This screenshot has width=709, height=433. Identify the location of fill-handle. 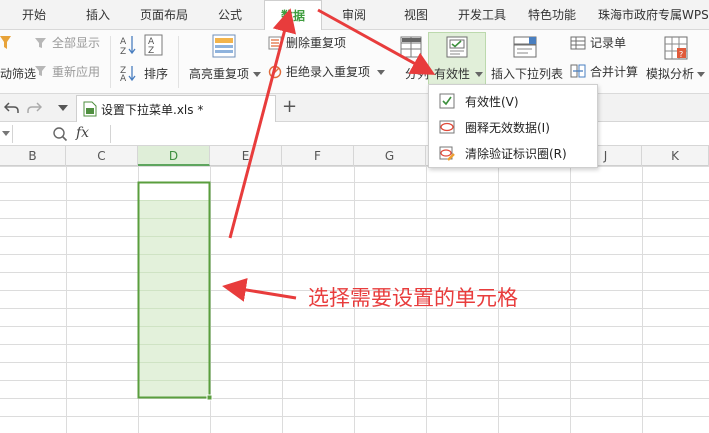
(209, 397).